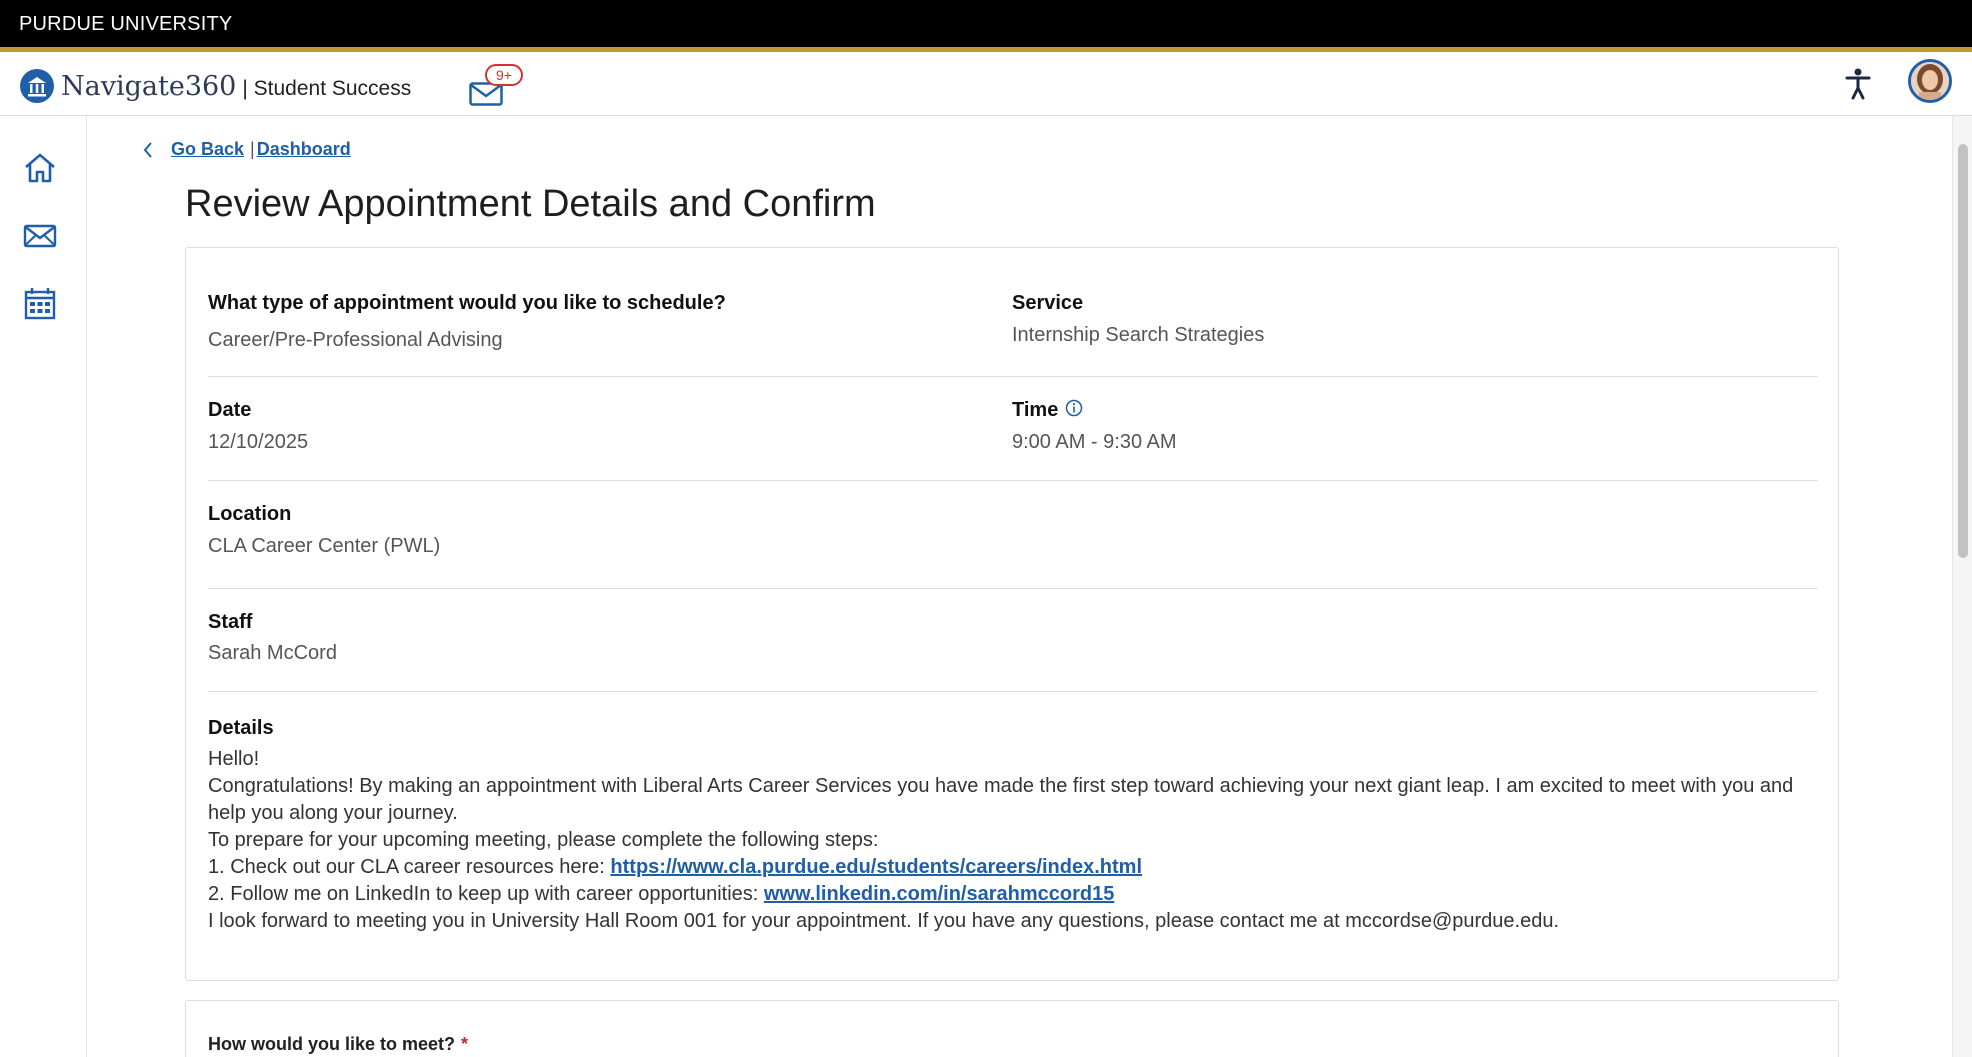 This screenshot has width=1972, height=1057. I want to click on user-avatar, so click(1930, 81).